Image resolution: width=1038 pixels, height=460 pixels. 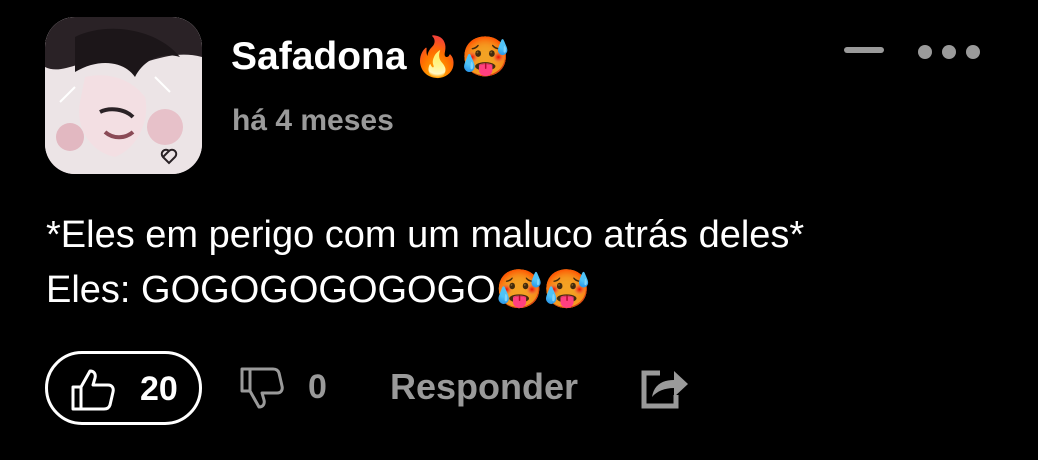 What do you see at coordinates (93, 390) in the screenshot?
I see `thumbs-up-icon` at bounding box center [93, 390].